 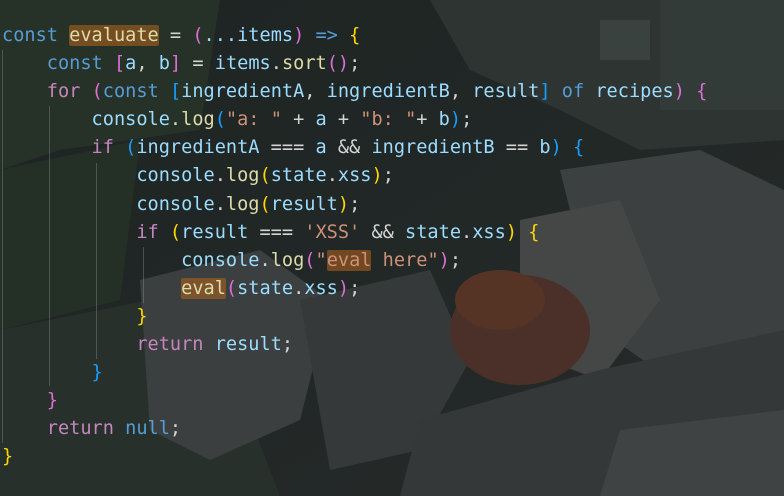 I want to click on code-token: ", so click(x=321, y=260).